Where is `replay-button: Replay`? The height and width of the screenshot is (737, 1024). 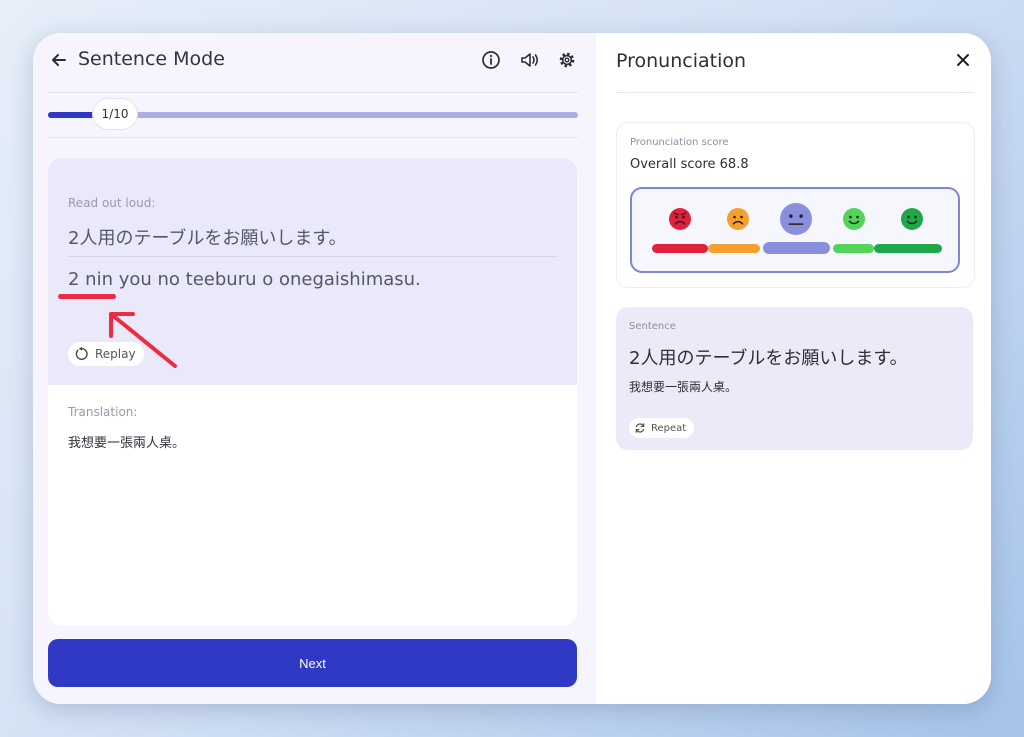 replay-button: Replay is located at coordinates (106, 354).